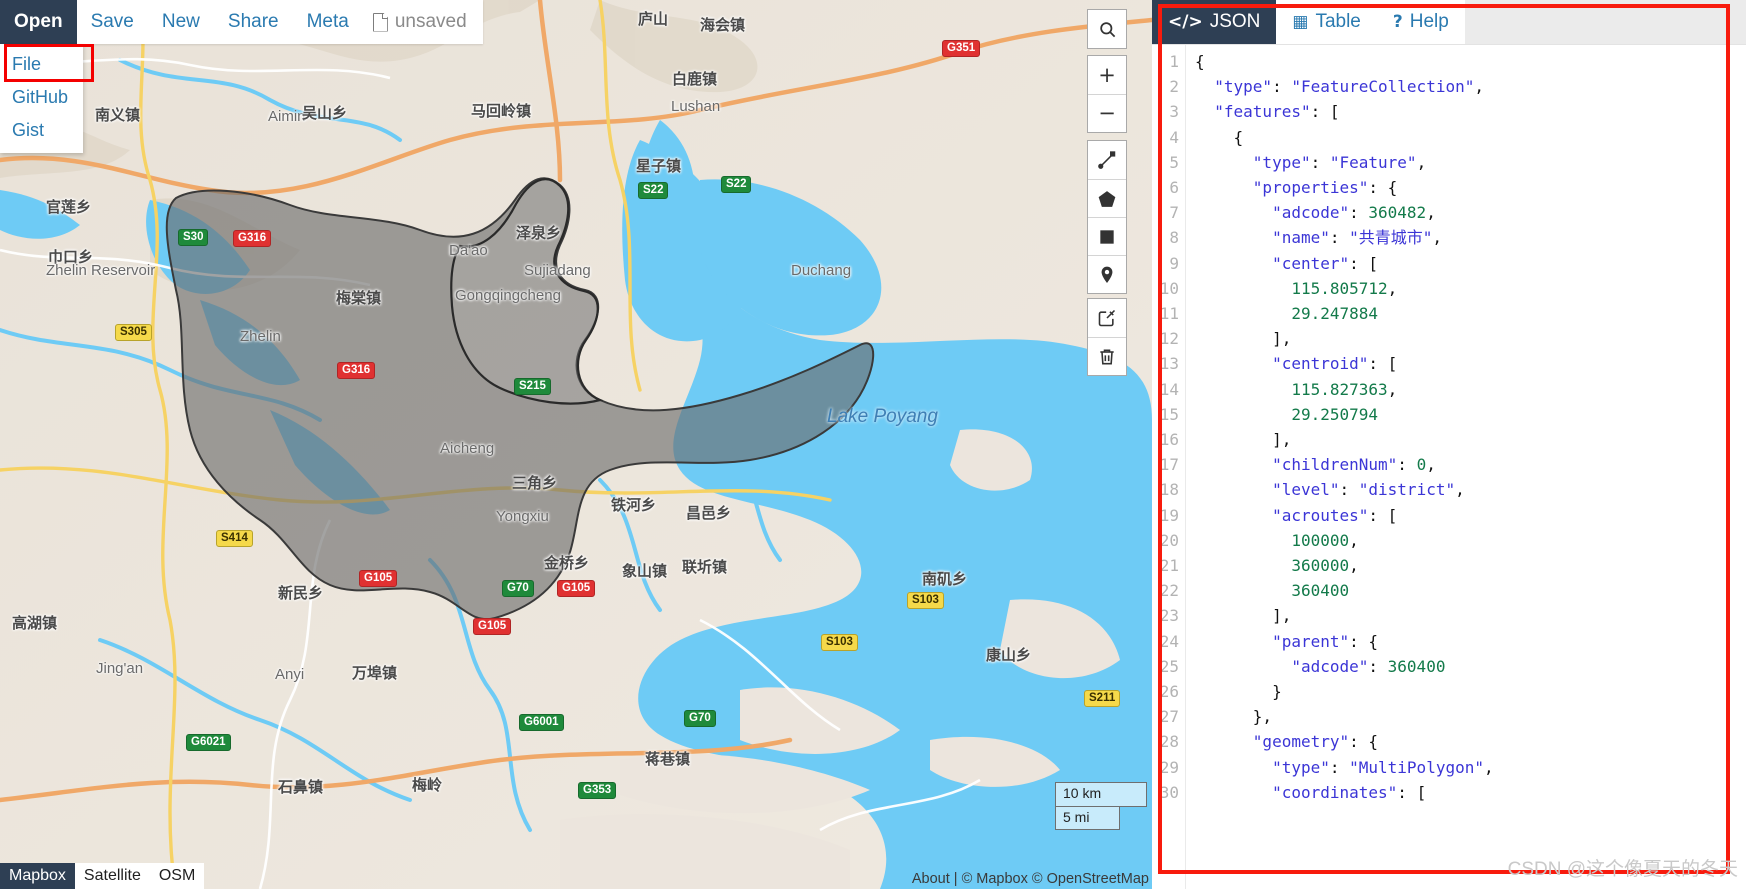 This screenshot has height=889, width=1746. I want to click on code-token: 0, so click(1421, 465).